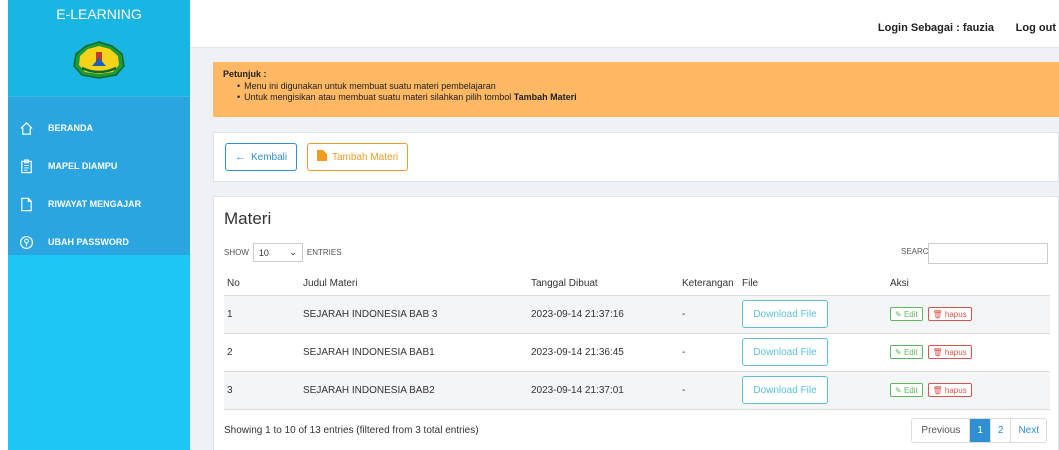  What do you see at coordinates (262, 390) in the screenshot?
I see `cell-no: 3` at bounding box center [262, 390].